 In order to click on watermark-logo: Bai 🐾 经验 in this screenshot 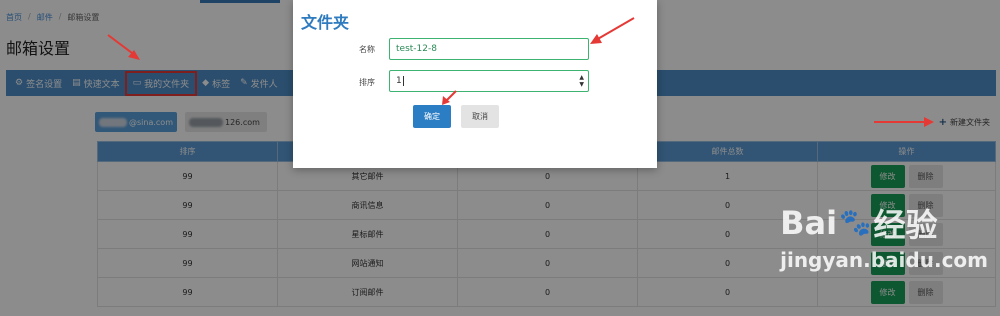, I will do `click(884, 223)`.